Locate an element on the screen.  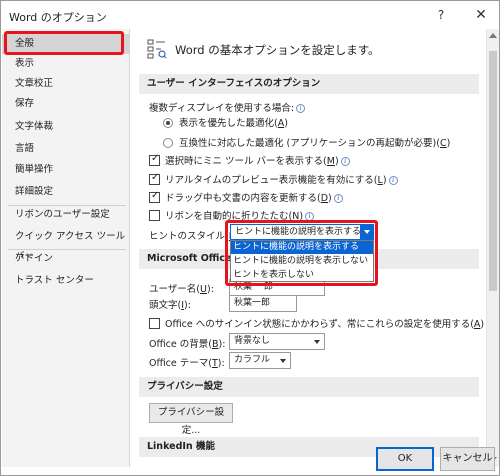
sidebar-item-display: 表示 is located at coordinates (66, 64).